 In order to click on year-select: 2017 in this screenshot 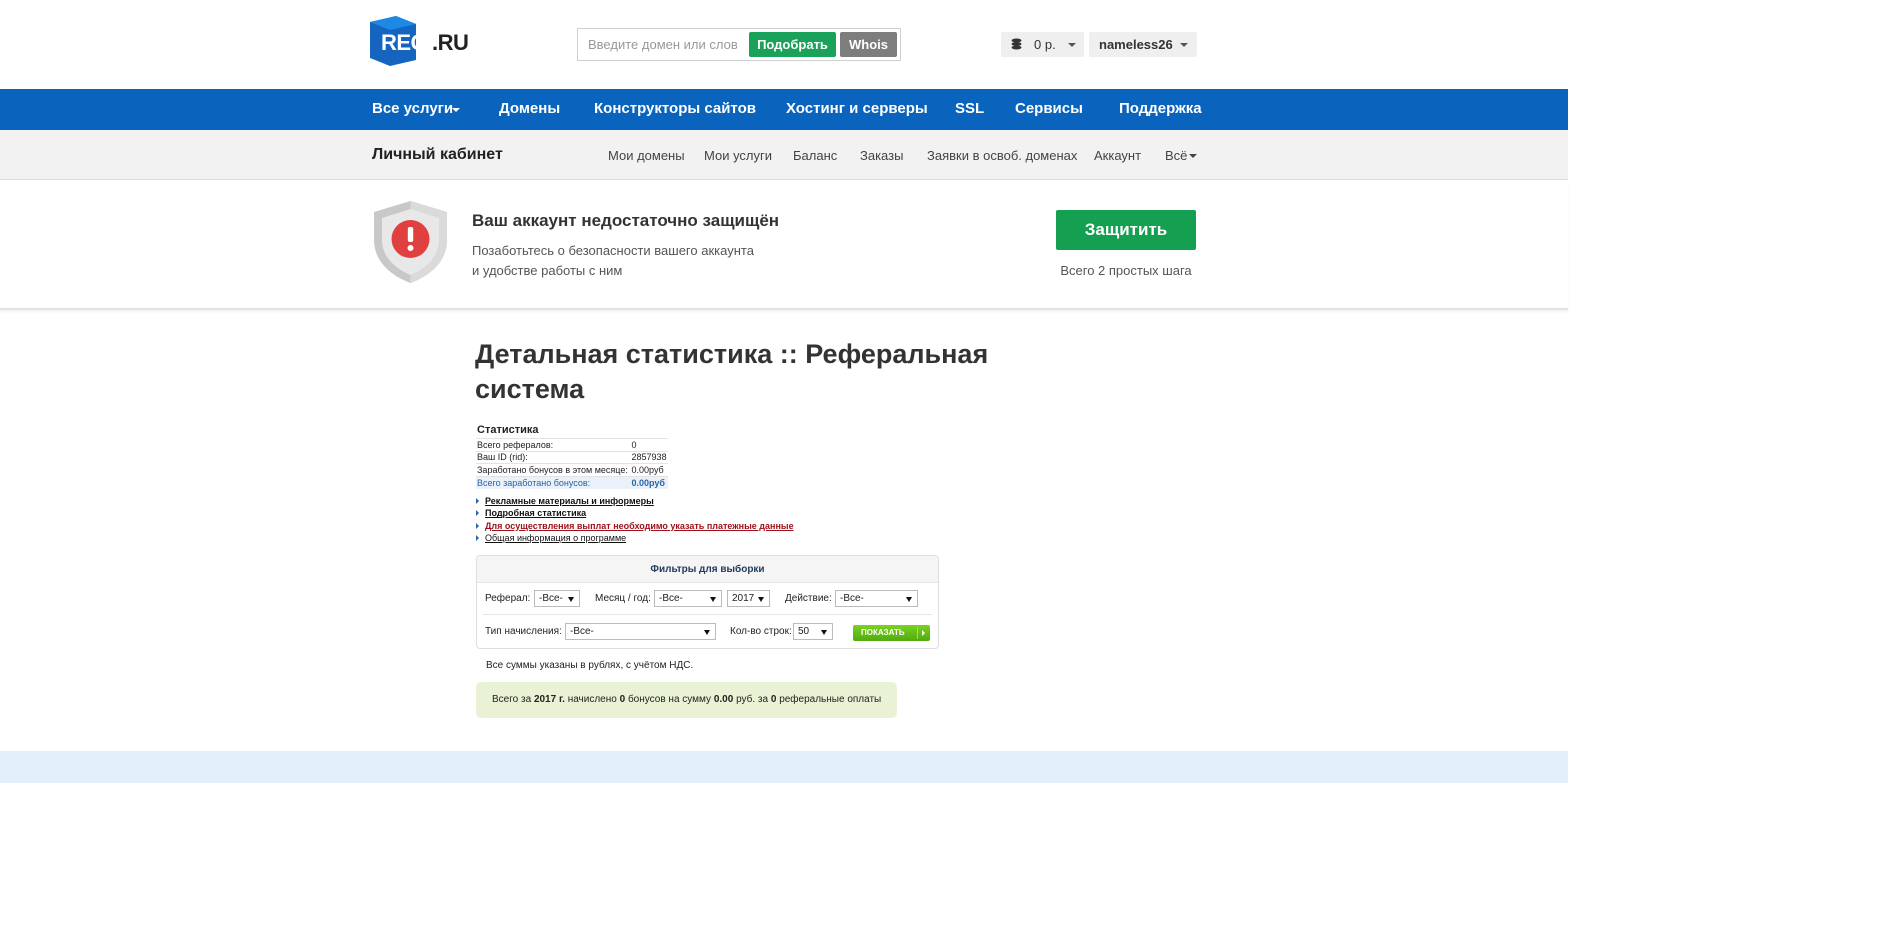, I will do `click(748, 598)`.